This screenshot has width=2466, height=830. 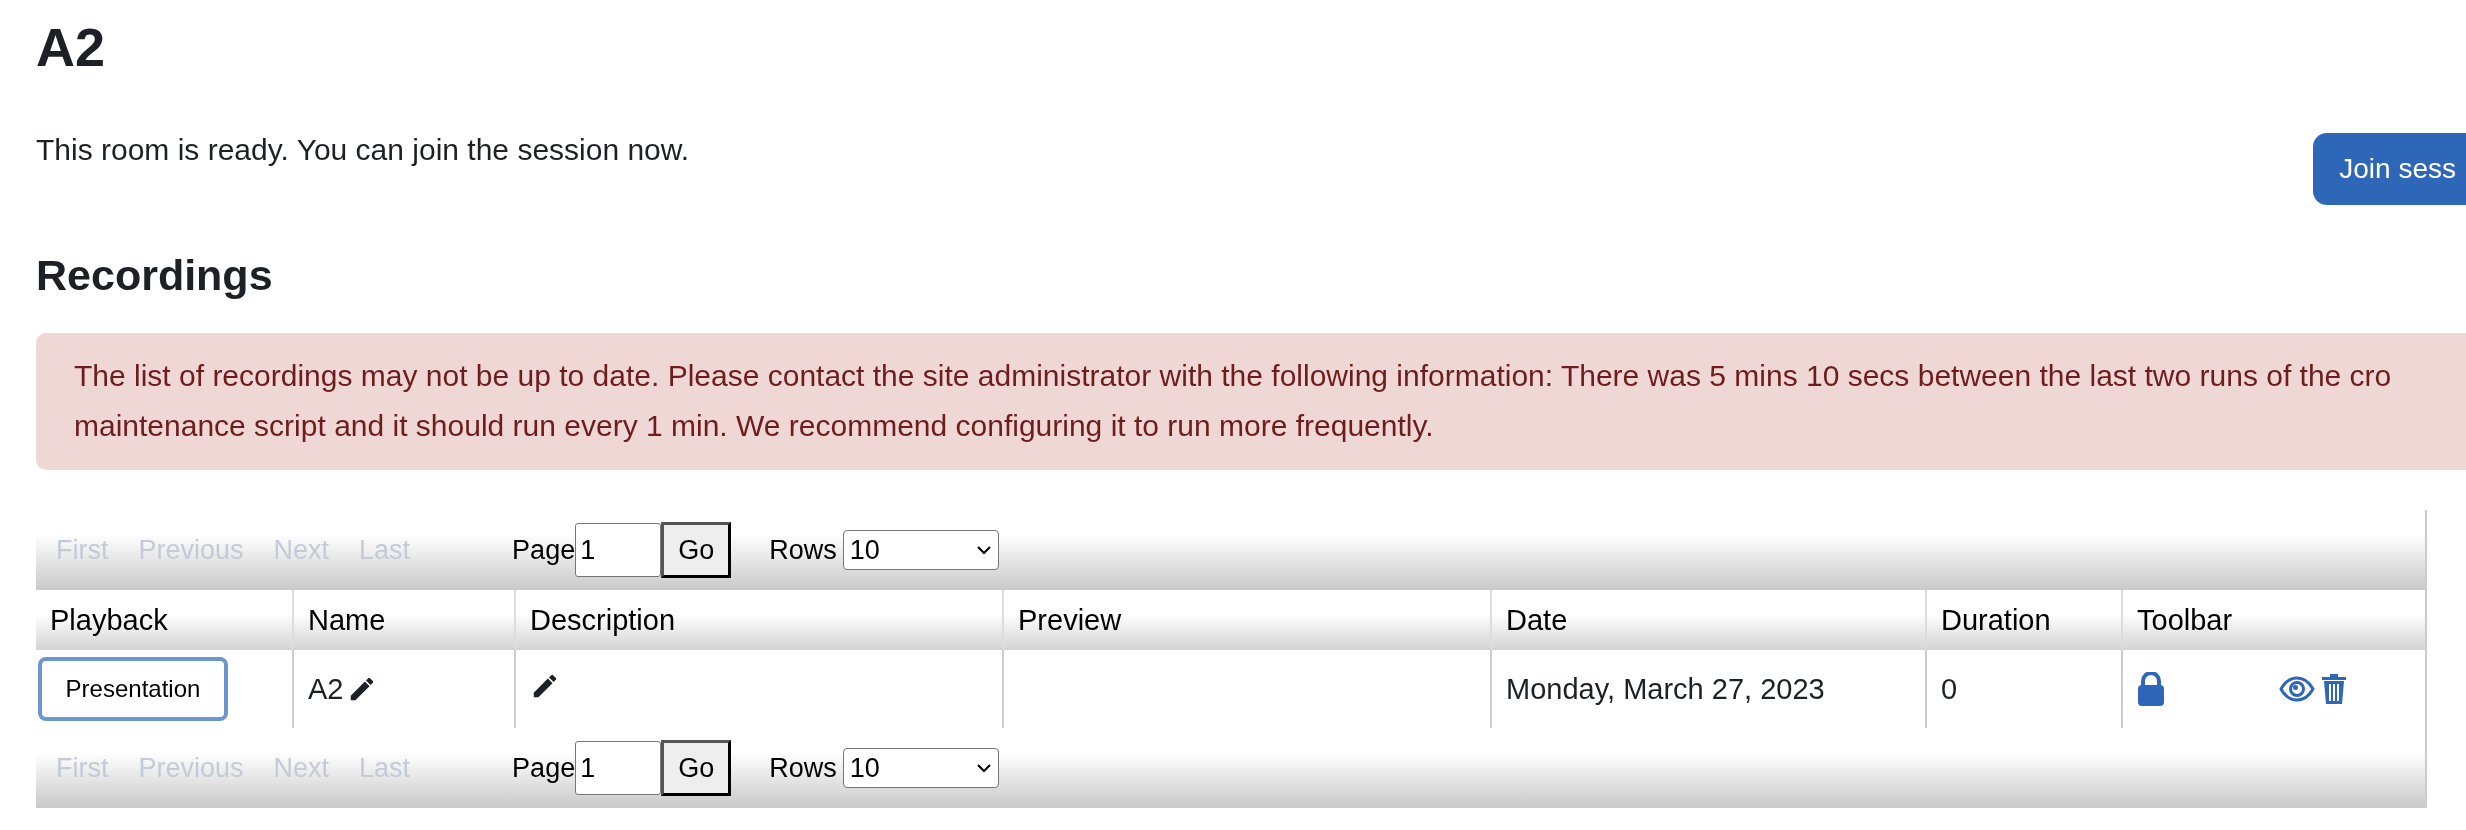 What do you see at coordinates (2024, 620) in the screenshot?
I see `column-header: Duration` at bounding box center [2024, 620].